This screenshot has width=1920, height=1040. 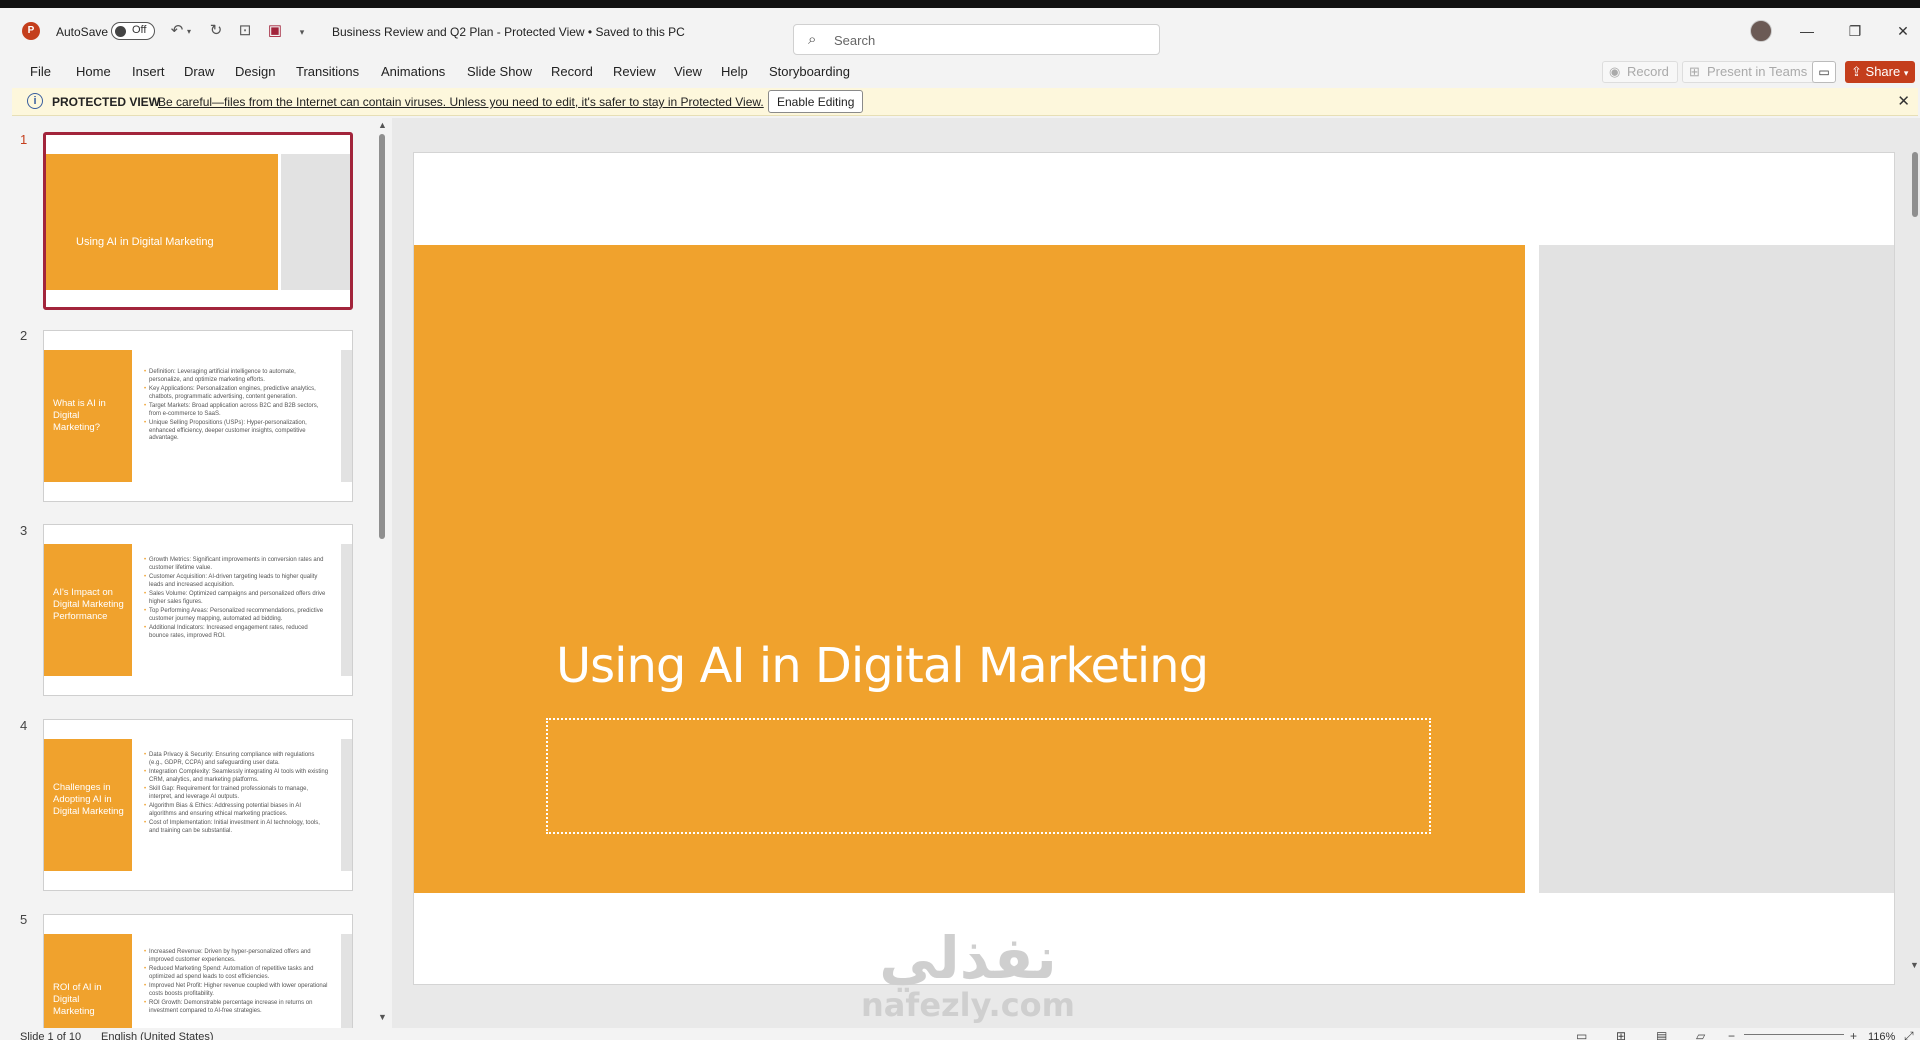 What do you see at coordinates (302, 32) in the screenshot?
I see `customize-icon: ▾` at bounding box center [302, 32].